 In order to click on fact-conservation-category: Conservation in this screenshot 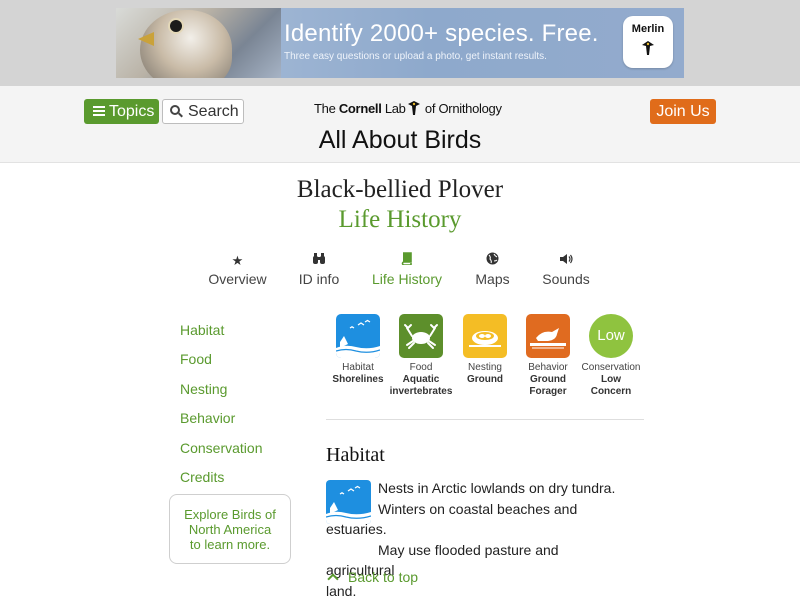, I will do `click(611, 368)`.